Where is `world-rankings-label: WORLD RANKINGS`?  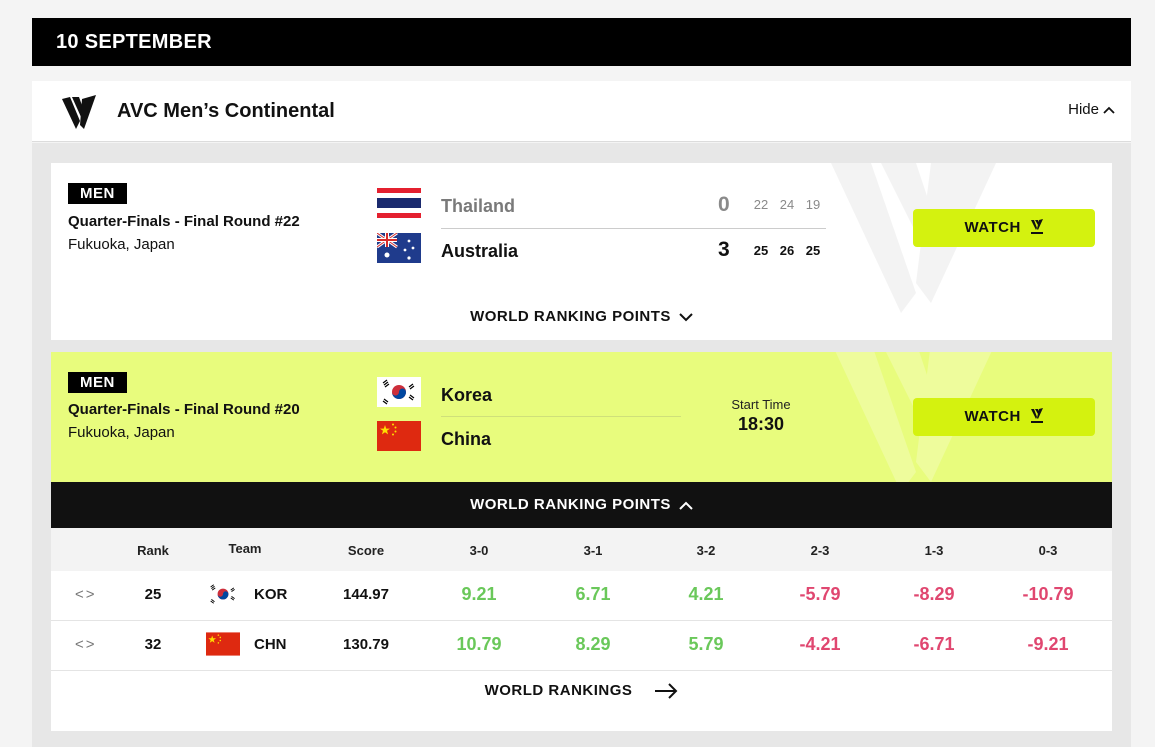
world-rankings-label: WORLD RANKINGS is located at coordinates (558, 690).